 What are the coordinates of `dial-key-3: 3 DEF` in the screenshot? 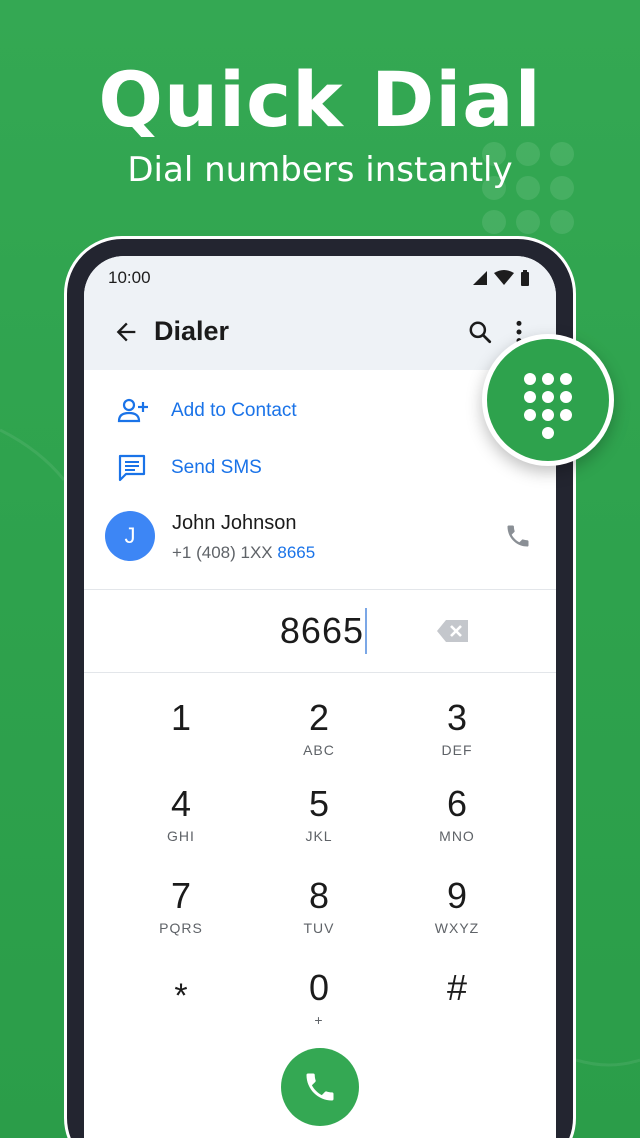 It's located at (457, 738).